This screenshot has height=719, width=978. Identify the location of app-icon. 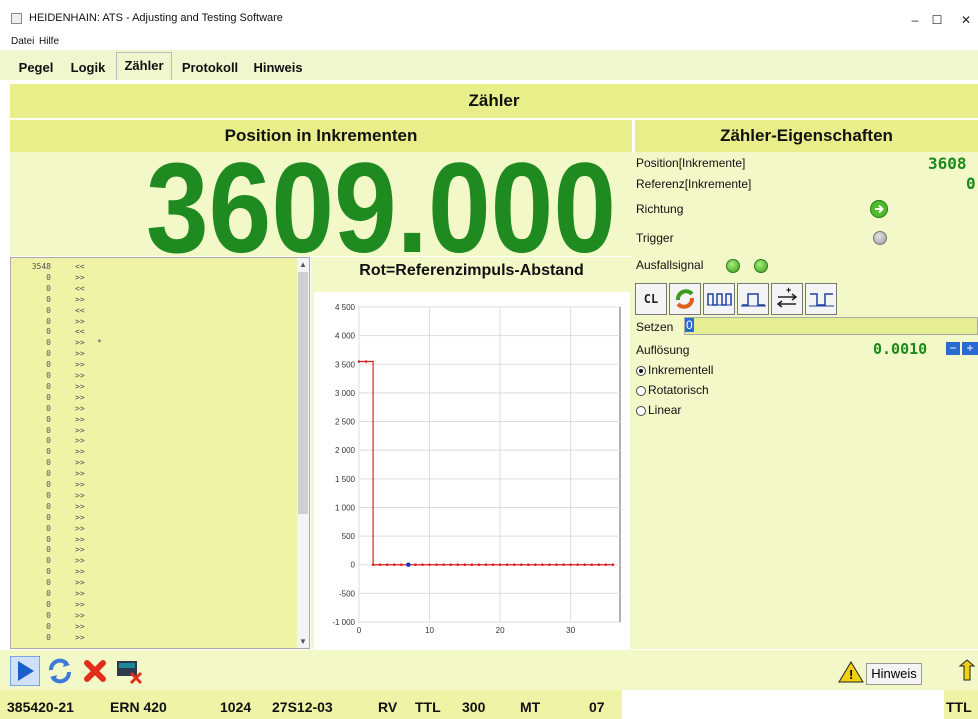
(16, 18).